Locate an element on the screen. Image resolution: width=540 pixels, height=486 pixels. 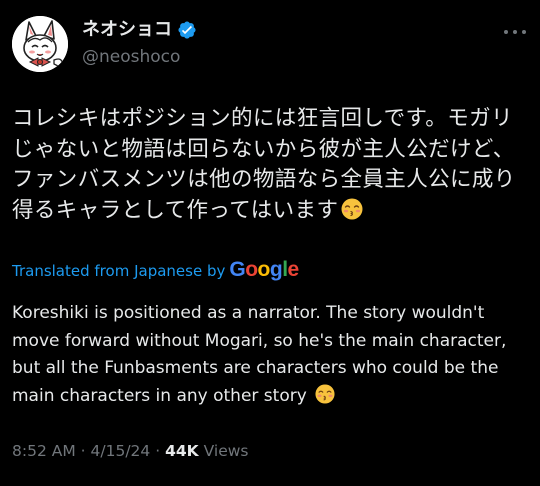
more-options-icon is located at coordinates (515, 32).